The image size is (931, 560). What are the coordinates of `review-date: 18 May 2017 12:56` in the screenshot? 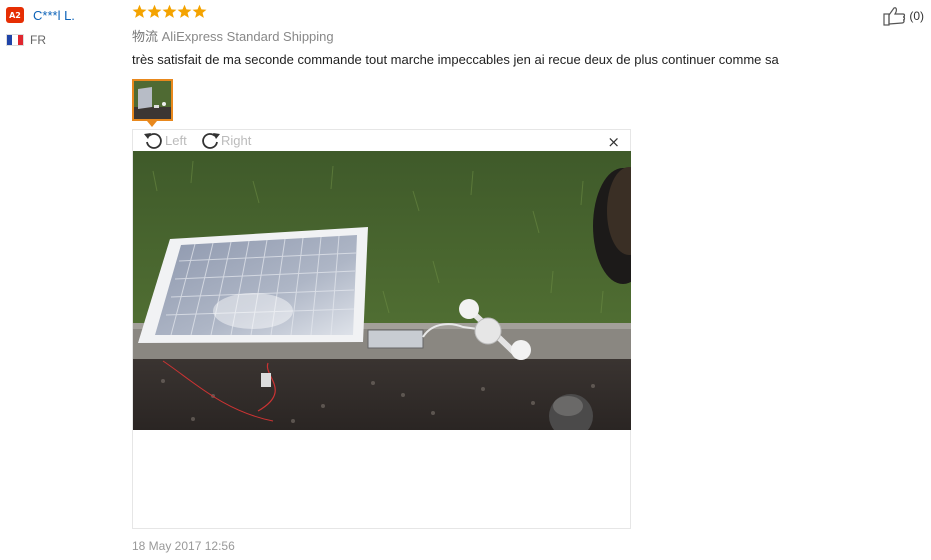 It's located at (183, 546).